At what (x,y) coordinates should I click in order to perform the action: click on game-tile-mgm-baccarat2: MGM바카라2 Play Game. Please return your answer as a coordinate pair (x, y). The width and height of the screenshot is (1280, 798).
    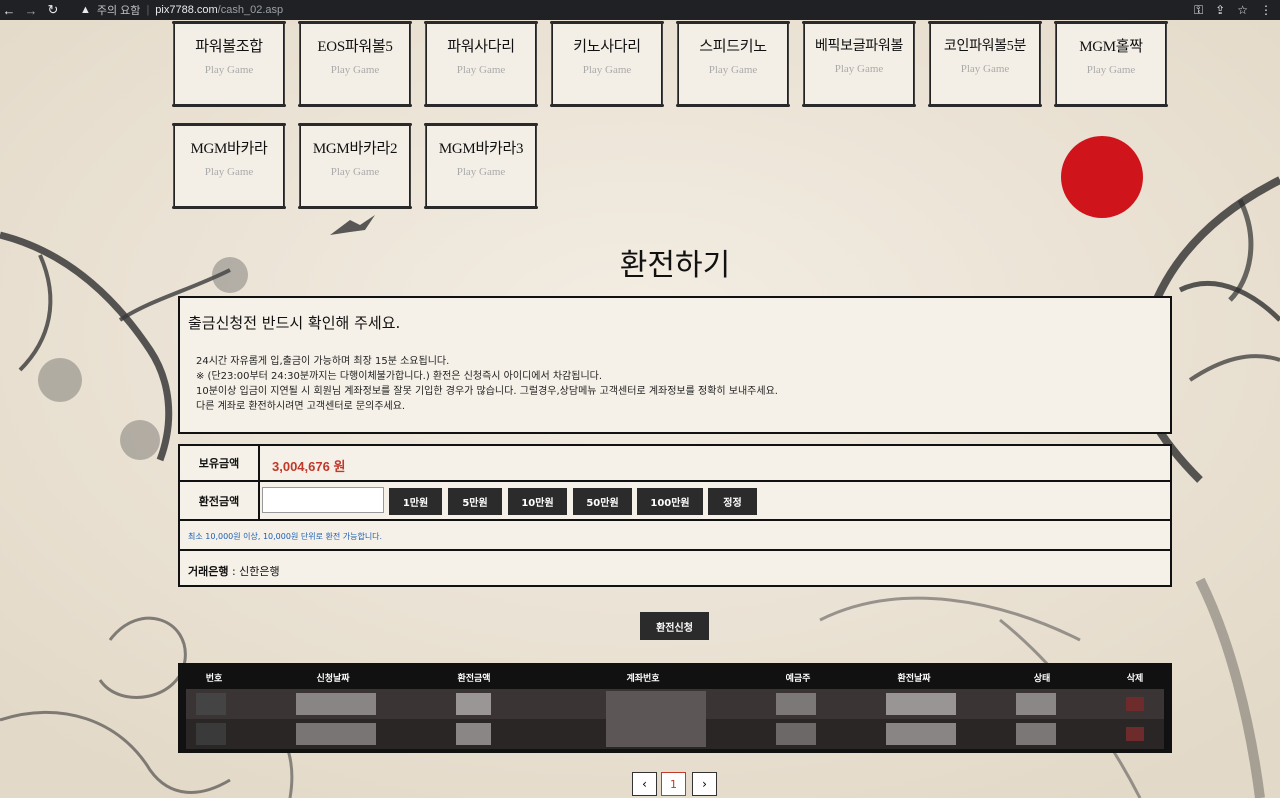
    Looking at the image, I should click on (355, 166).